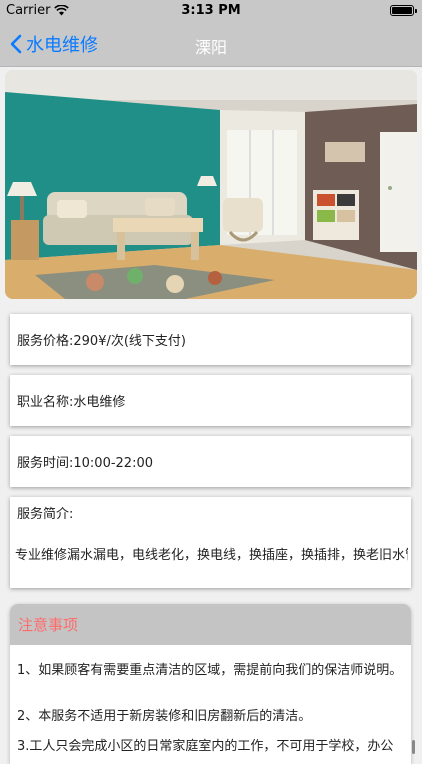 This screenshot has width=422, height=764. I want to click on notice-item: 3.工人只会完成小区的日常家庭室内的工作，不可用于学校，办公, so click(205, 746).